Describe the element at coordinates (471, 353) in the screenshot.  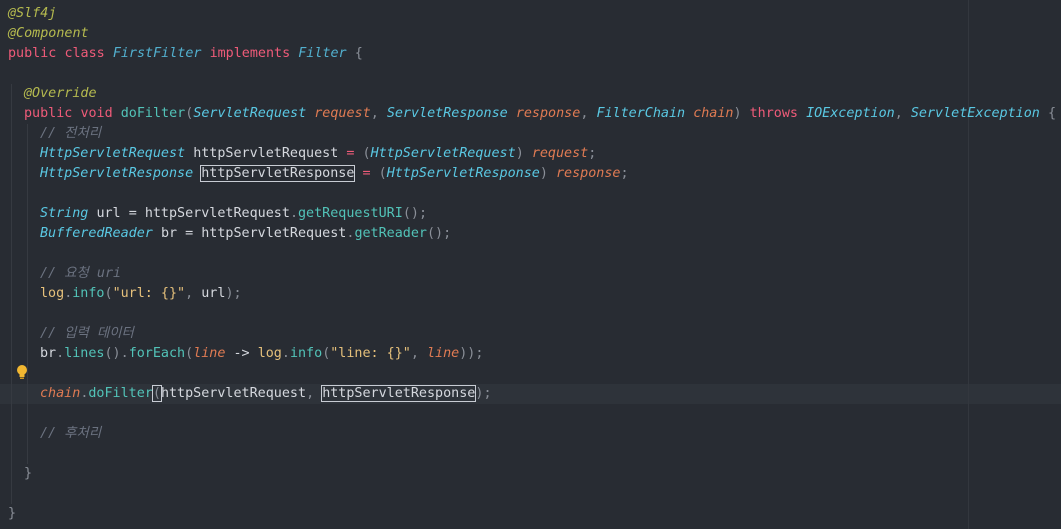
I see `paren: ));` at that location.